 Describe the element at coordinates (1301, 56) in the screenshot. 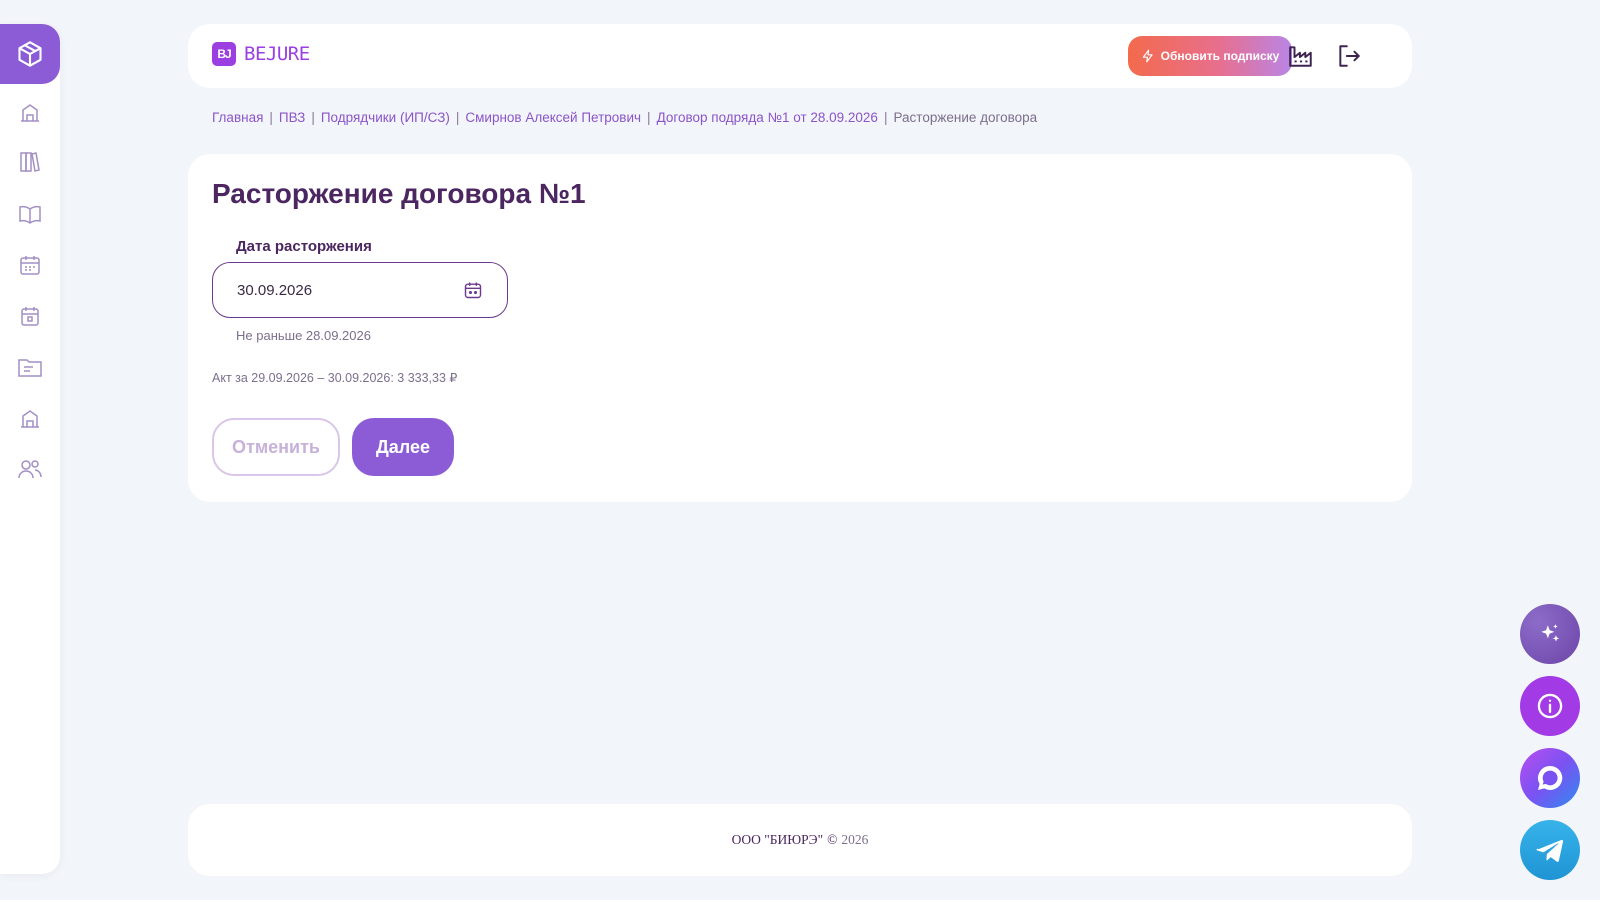

I see `factory-icon` at that location.